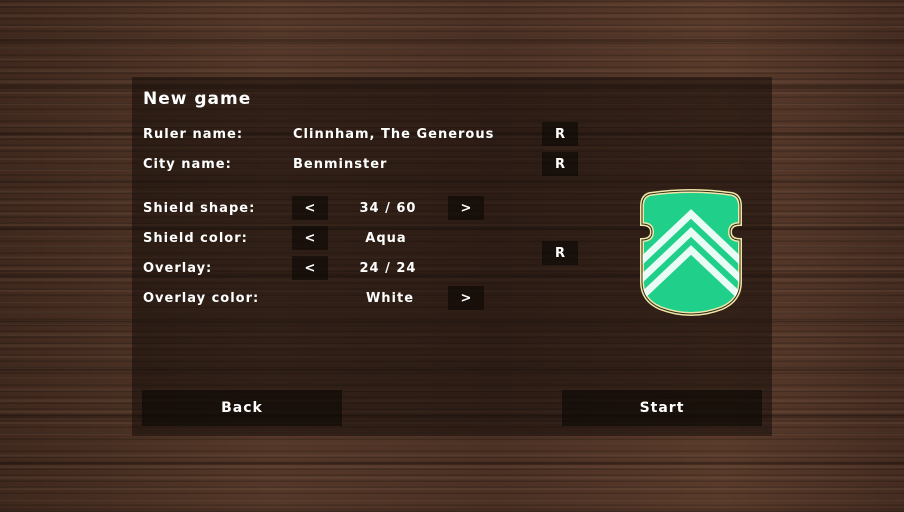 The height and width of the screenshot is (512, 904). Describe the element at coordinates (386, 238) in the screenshot. I see `shield-color-value: Aqua` at that location.